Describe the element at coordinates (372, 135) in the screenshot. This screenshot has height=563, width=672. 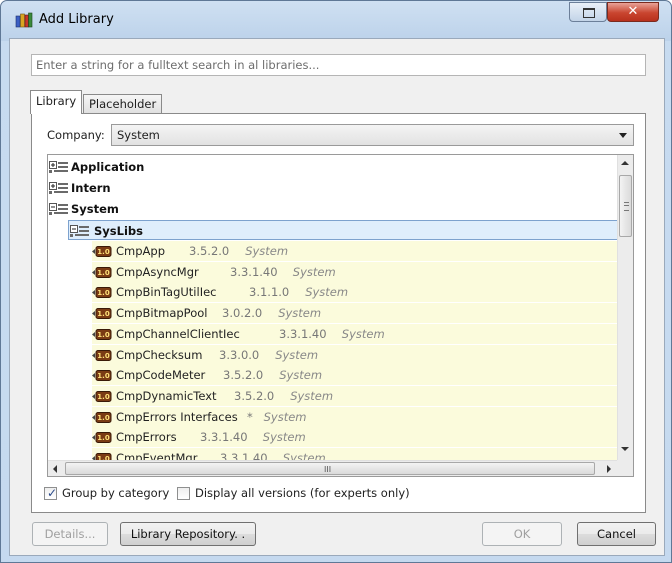
I see `company-select: System` at that location.